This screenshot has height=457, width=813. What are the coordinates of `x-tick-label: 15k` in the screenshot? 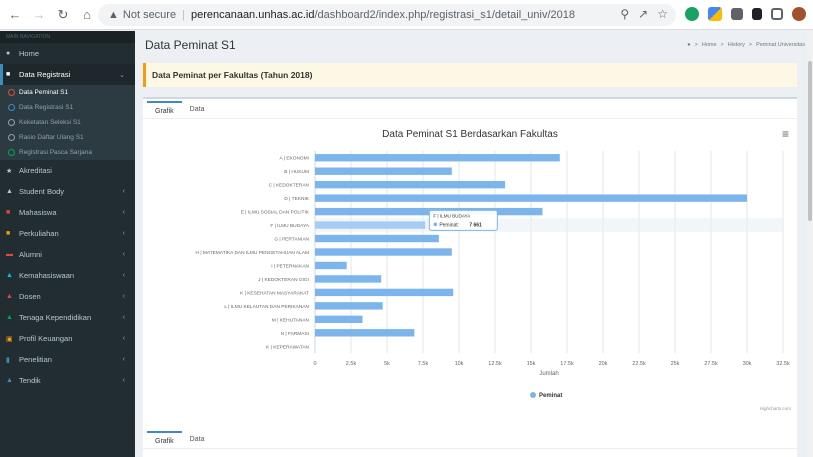 It's located at (531, 364).